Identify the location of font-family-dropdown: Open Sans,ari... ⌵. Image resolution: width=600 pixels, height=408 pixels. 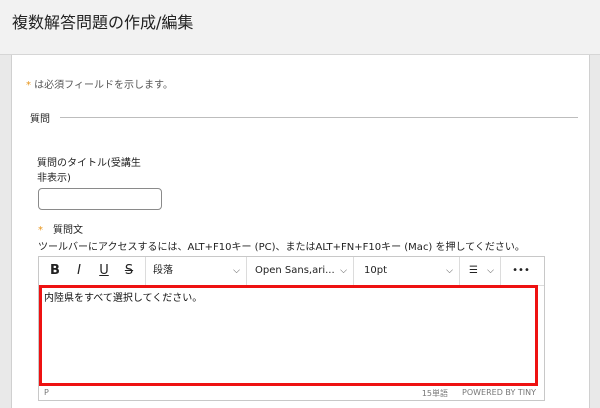
(300, 271).